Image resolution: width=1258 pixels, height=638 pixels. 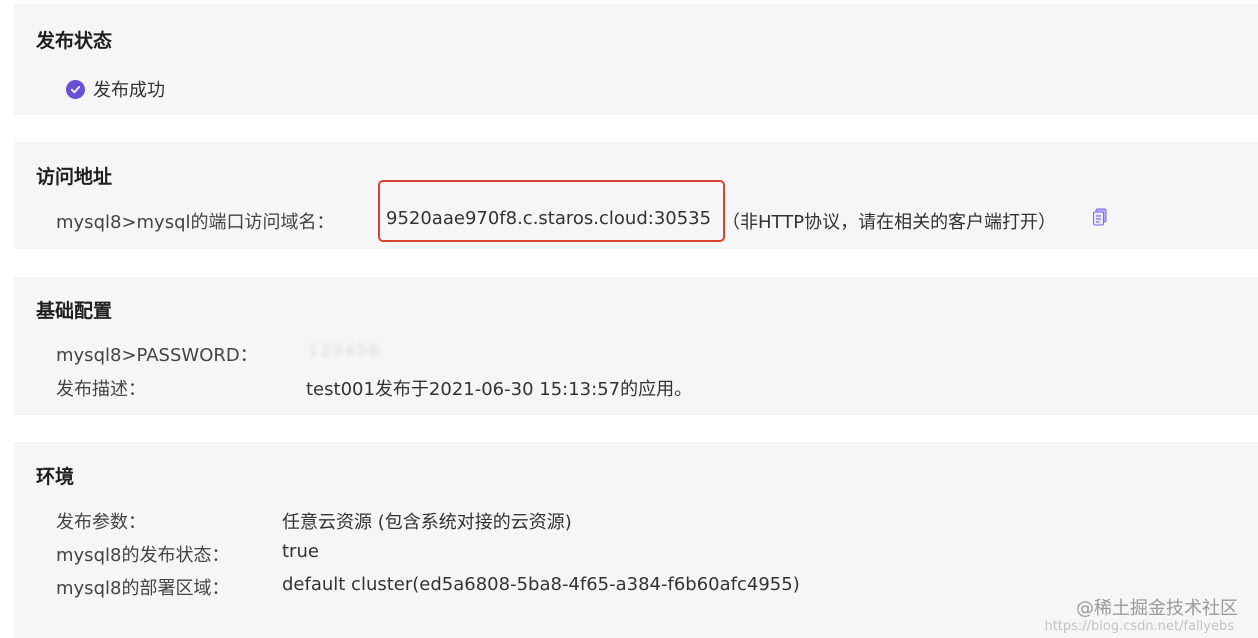 I want to click on check-circle-icon, so click(x=75, y=89).